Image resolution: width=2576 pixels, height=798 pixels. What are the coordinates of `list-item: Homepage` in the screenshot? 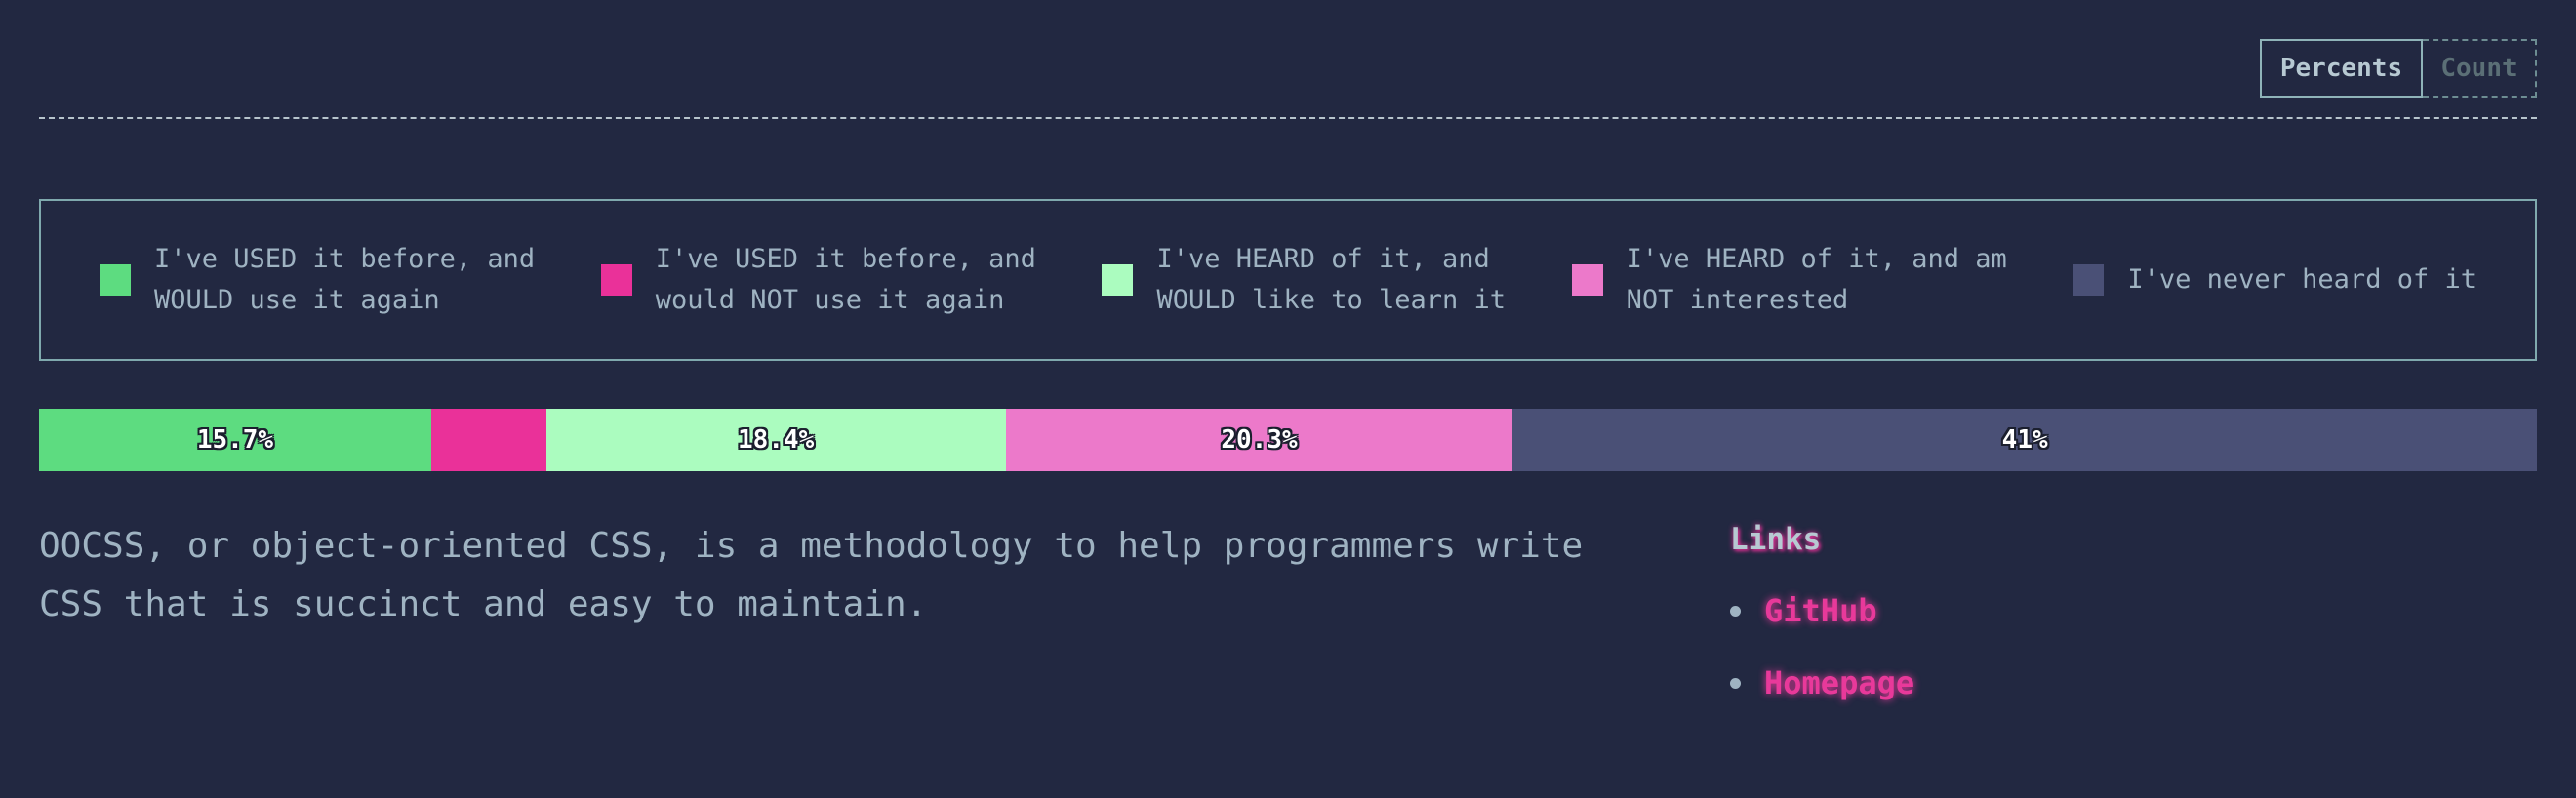 It's located at (1822, 683).